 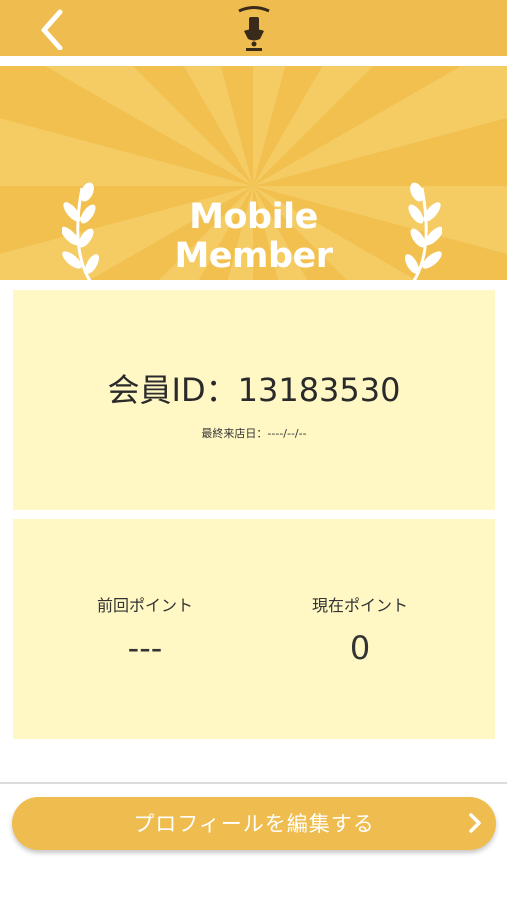 I want to click on edit-profile-label: プロフィールを編集する, so click(x=254, y=824).